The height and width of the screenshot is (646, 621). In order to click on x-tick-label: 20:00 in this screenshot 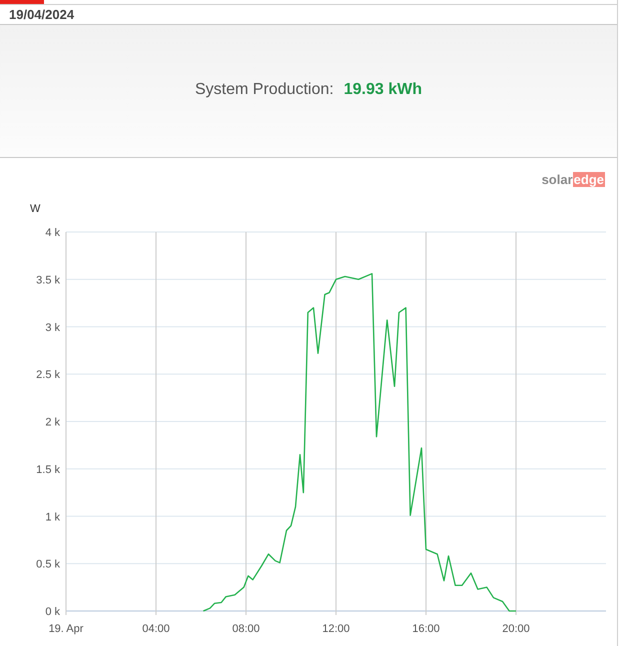, I will do `click(516, 629)`.